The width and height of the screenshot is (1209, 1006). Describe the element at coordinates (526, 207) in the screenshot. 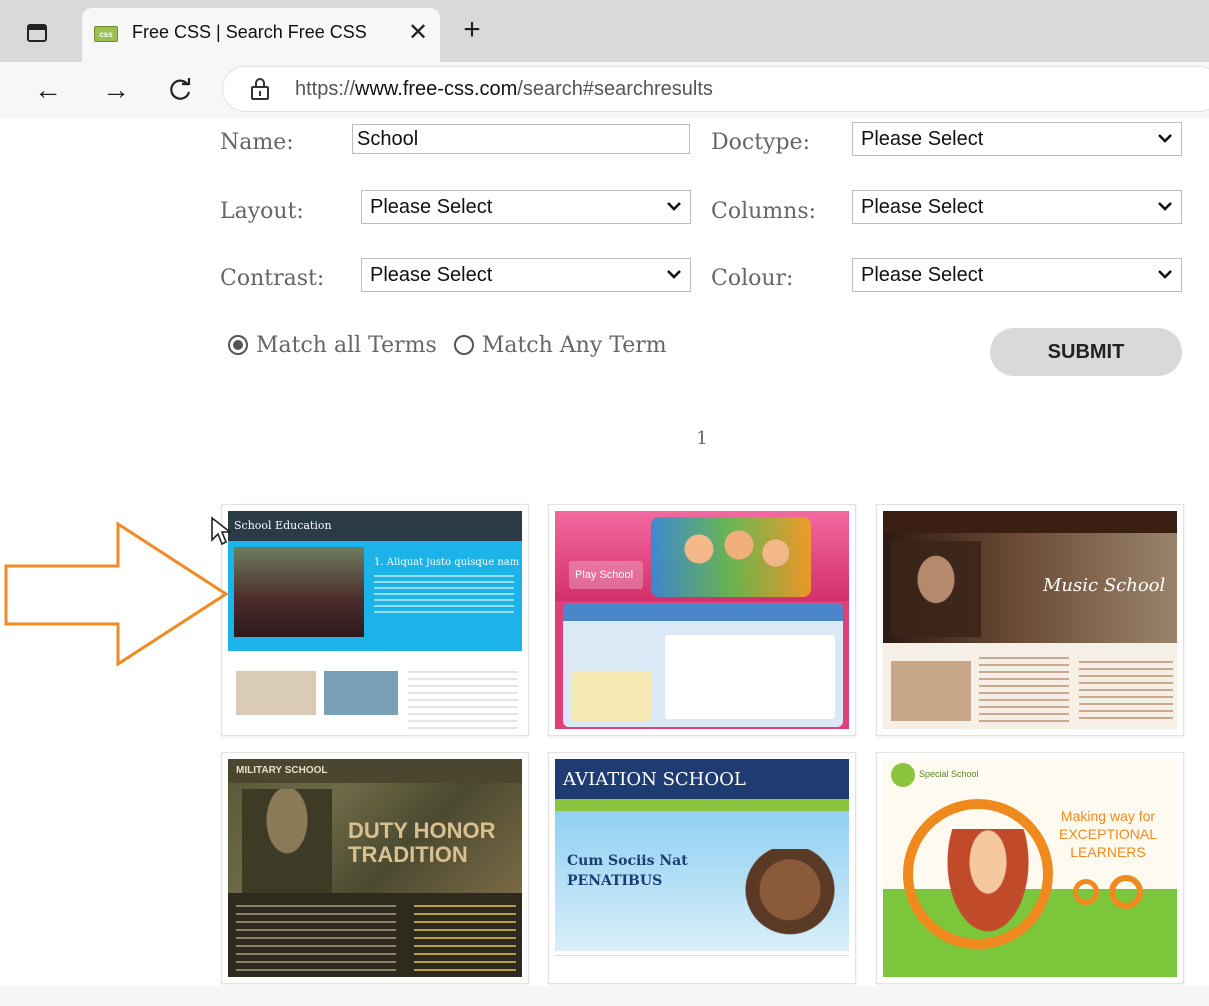

I see `layout-select: Please Select` at that location.